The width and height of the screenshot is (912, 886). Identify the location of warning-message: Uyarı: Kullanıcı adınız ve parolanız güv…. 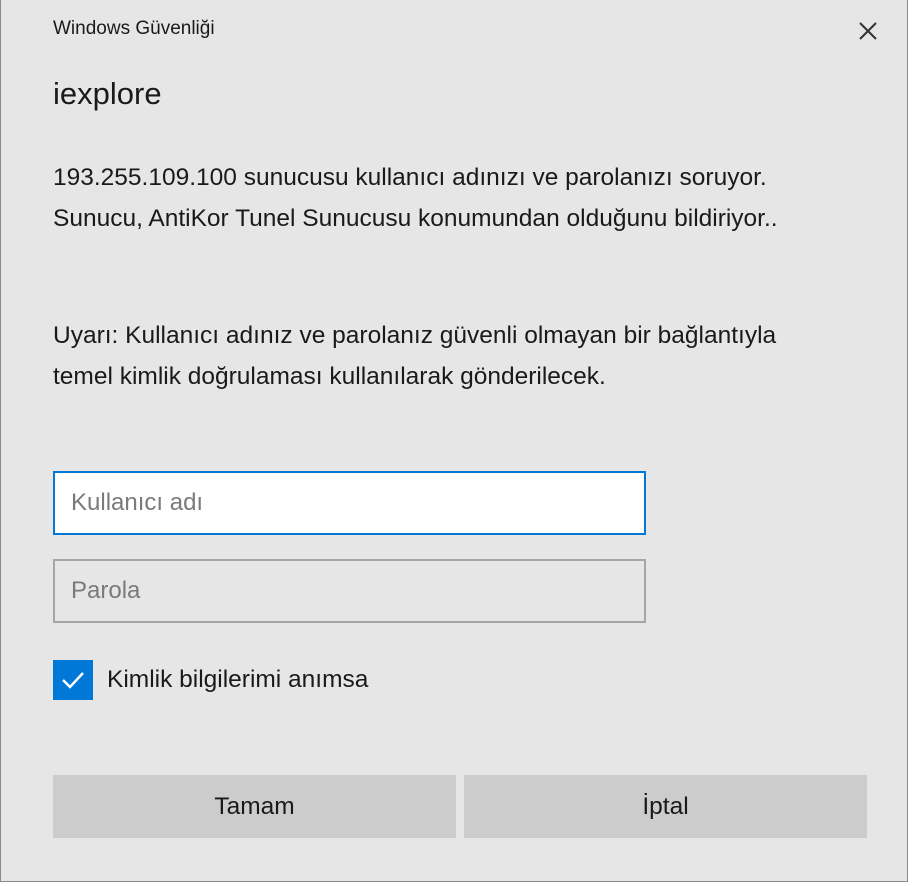
(415, 356).